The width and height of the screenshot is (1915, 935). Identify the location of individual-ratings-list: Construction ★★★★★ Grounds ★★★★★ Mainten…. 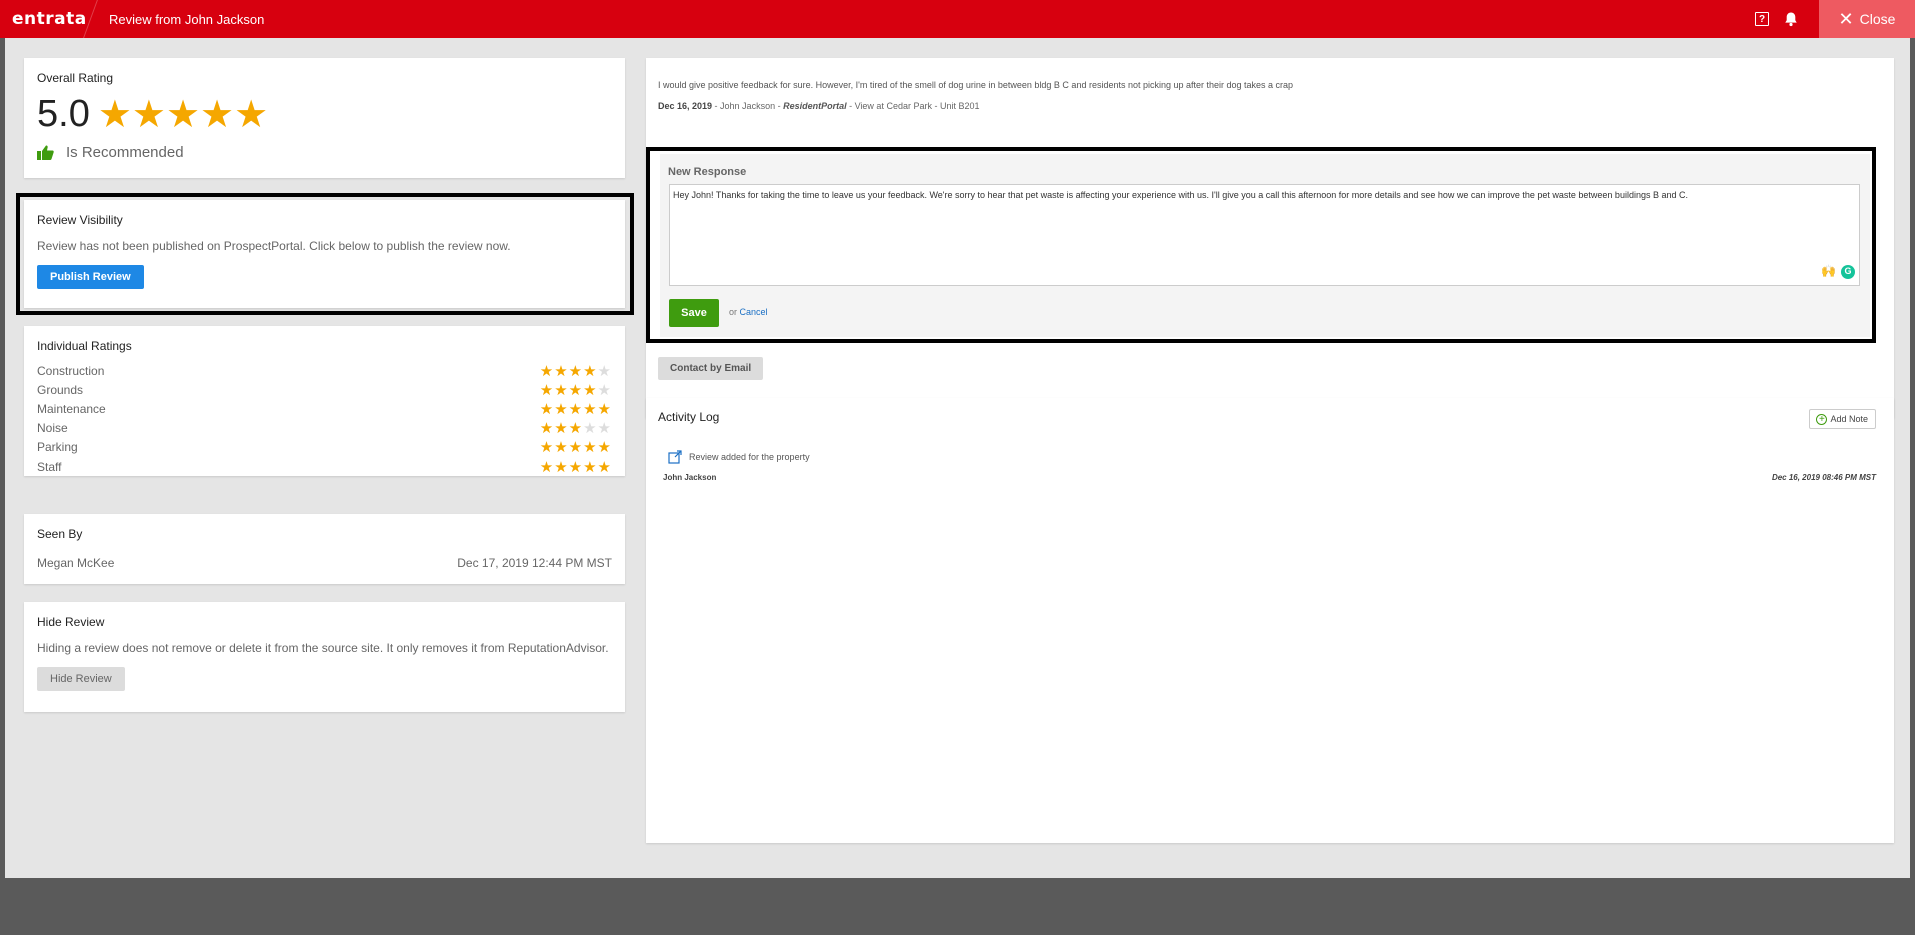
(324, 418).